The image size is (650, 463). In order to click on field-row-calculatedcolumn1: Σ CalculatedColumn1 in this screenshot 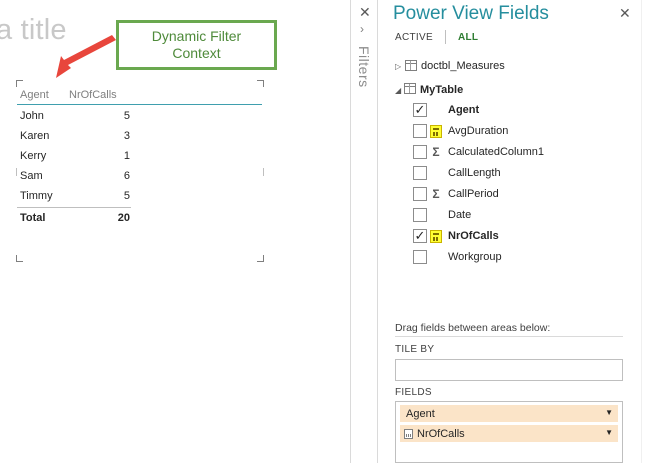, I will do `click(518, 152)`.